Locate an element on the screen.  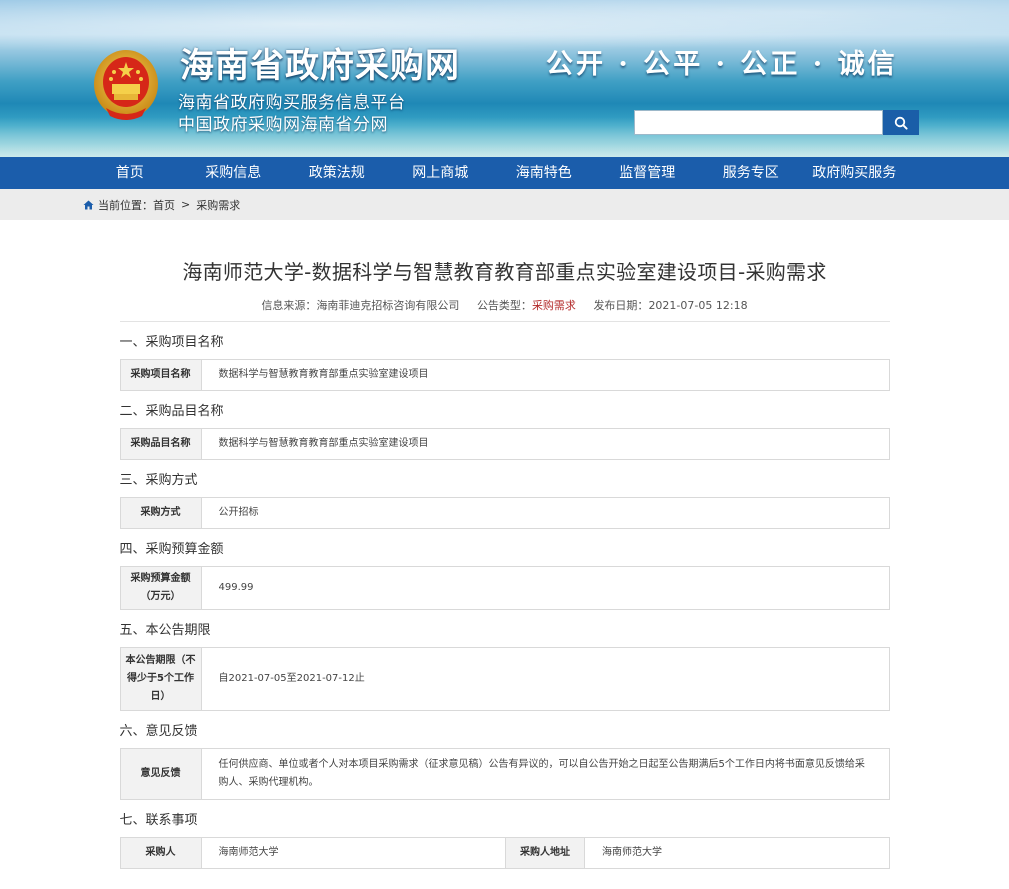
date-label: 发布日期： is located at coordinates (621, 305).